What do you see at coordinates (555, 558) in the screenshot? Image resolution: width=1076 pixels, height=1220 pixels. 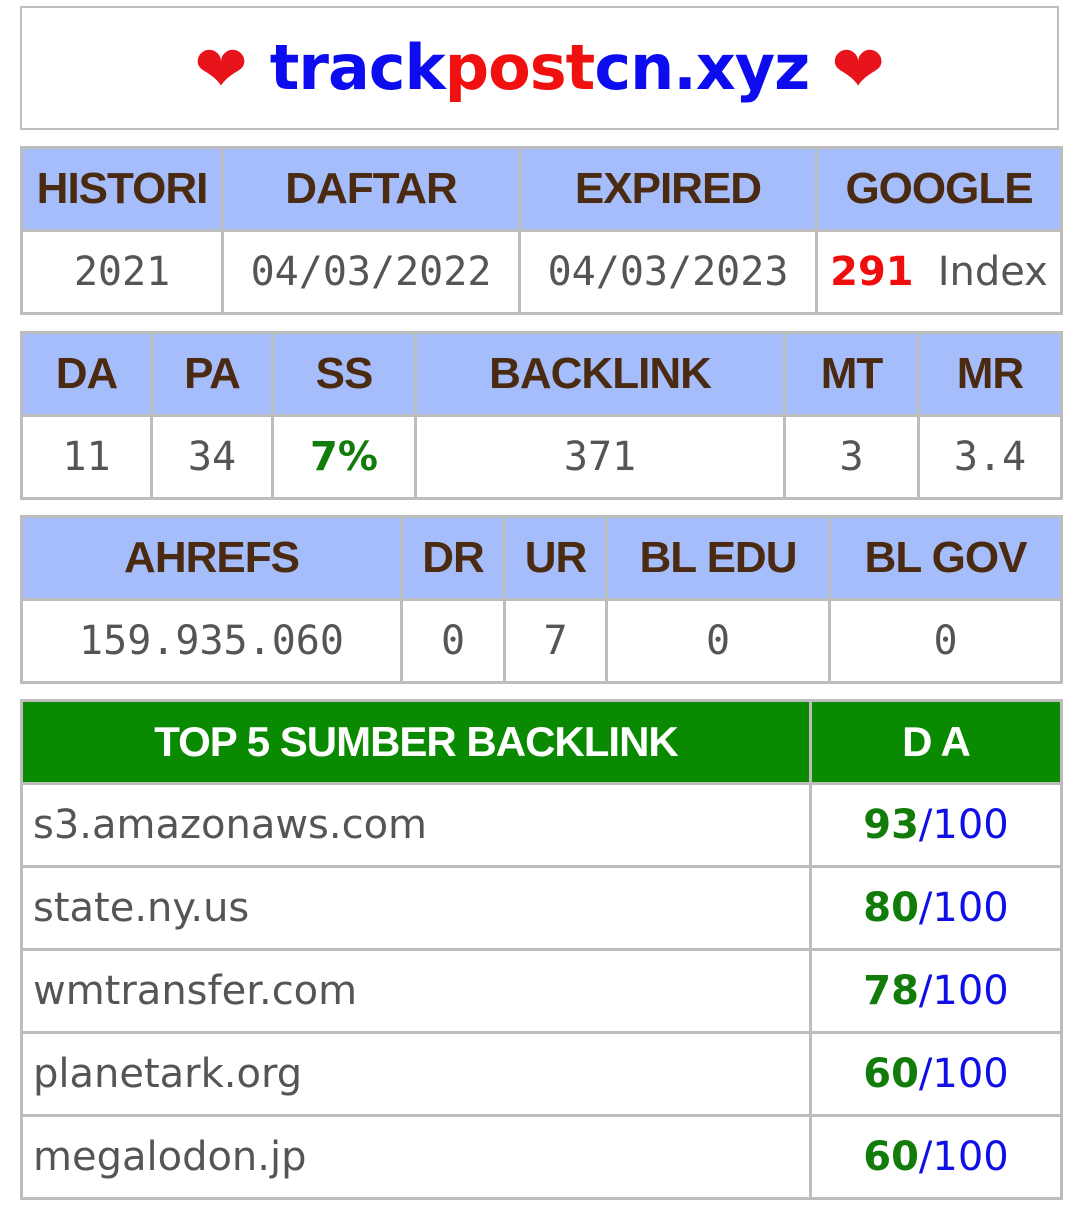 I see `header-ur: UR` at bounding box center [555, 558].